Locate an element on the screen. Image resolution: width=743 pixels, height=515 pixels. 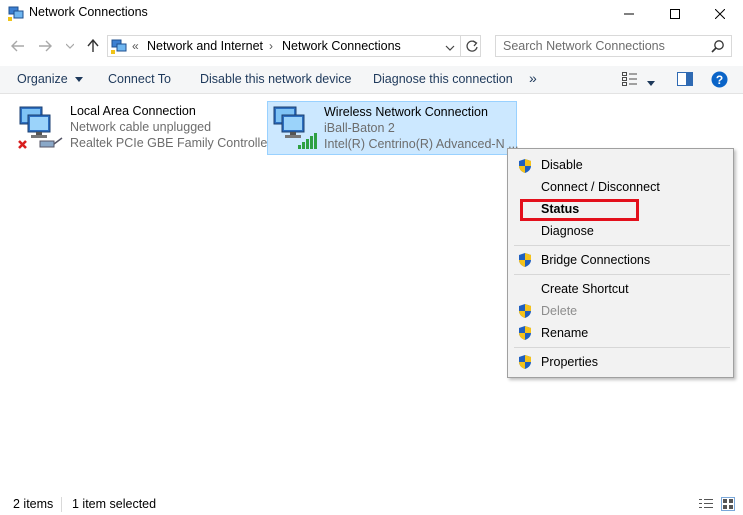
address-divider is located at coordinates (460, 46).